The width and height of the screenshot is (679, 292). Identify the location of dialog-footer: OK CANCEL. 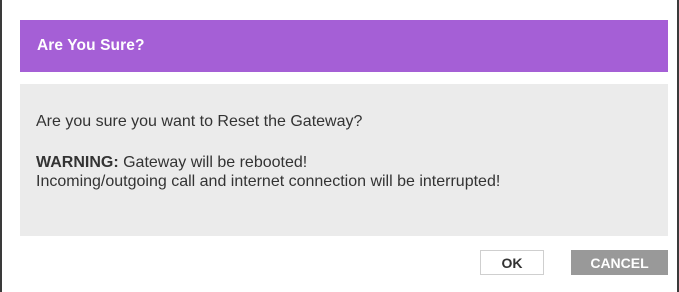
(344, 255).